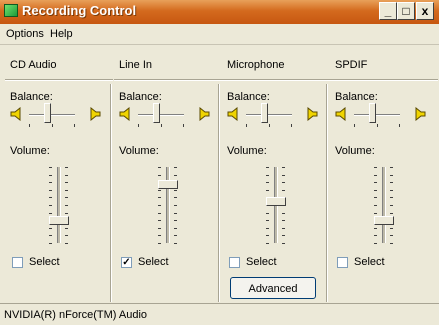 The height and width of the screenshot is (325, 439). I want to click on volume-slider-cd-audio, so click(59, 220).